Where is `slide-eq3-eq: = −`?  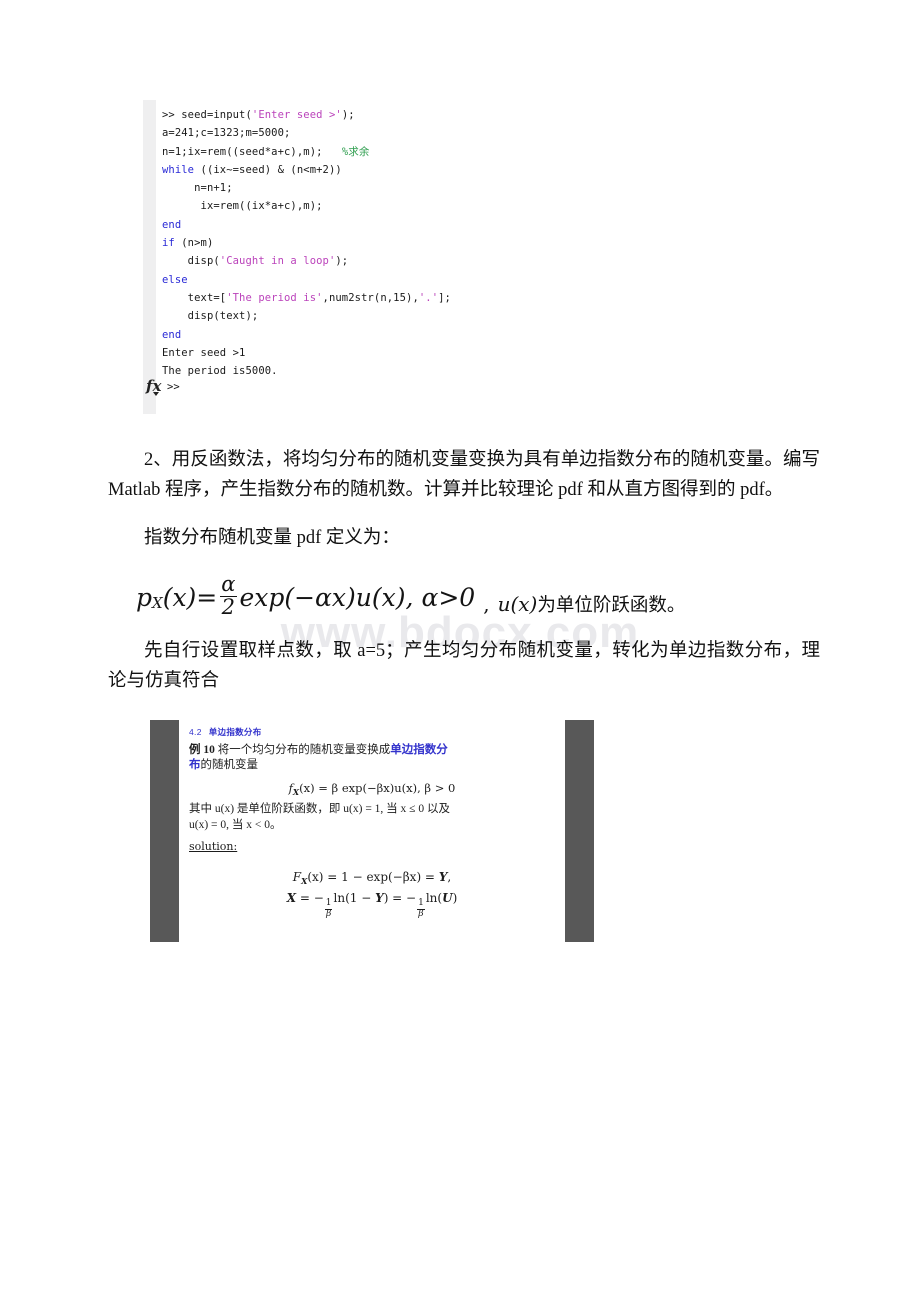
slide-eq3-eq: = − is located at coordinates (310, 898).